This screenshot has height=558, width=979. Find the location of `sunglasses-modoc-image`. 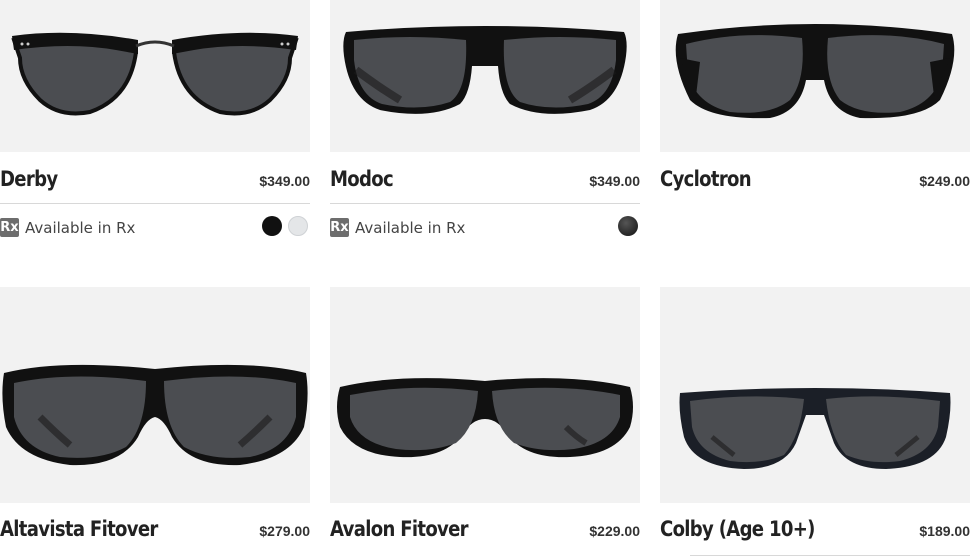

sunglasses-modoc-image is located at coordinates (485, 70).